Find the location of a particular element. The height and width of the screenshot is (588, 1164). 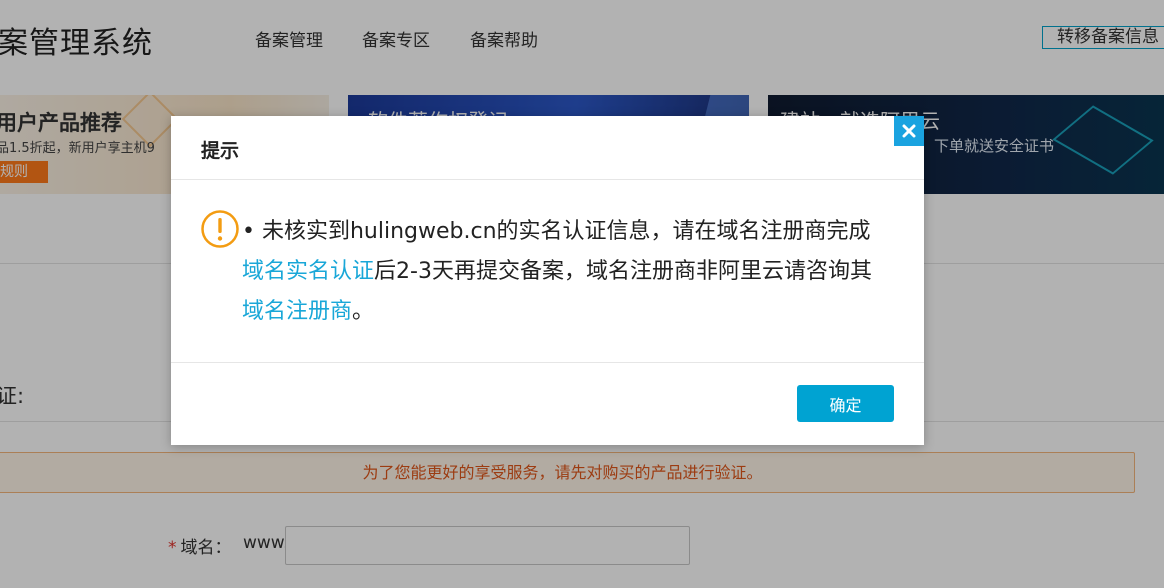

close-button is located at coordinates (909, 131).